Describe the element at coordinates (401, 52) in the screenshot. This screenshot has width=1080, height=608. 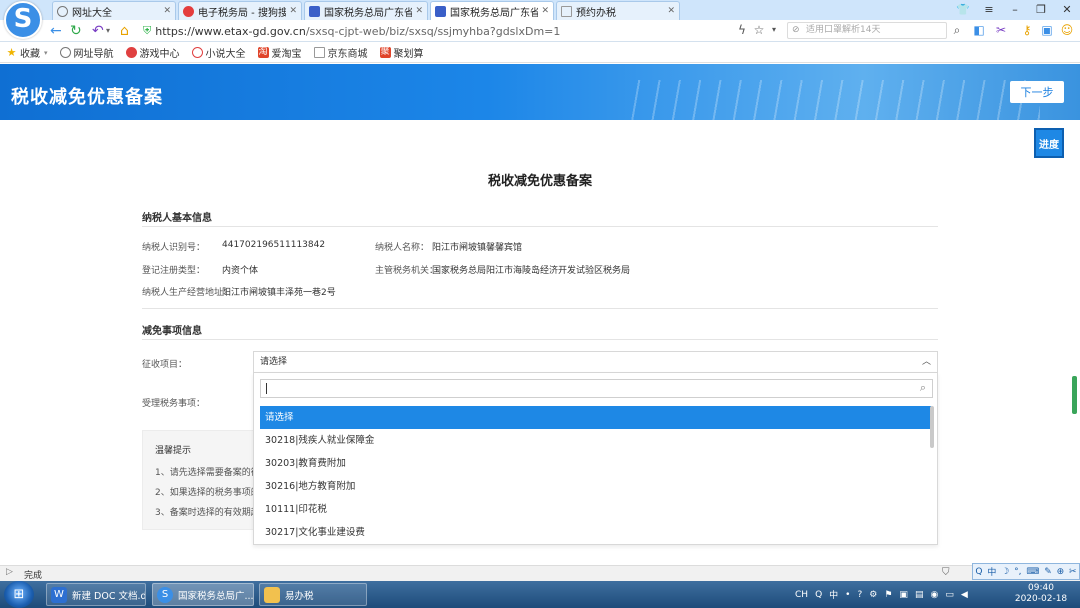
I see `bookmark-juhuasuan: 聚 聚划算` at that location.